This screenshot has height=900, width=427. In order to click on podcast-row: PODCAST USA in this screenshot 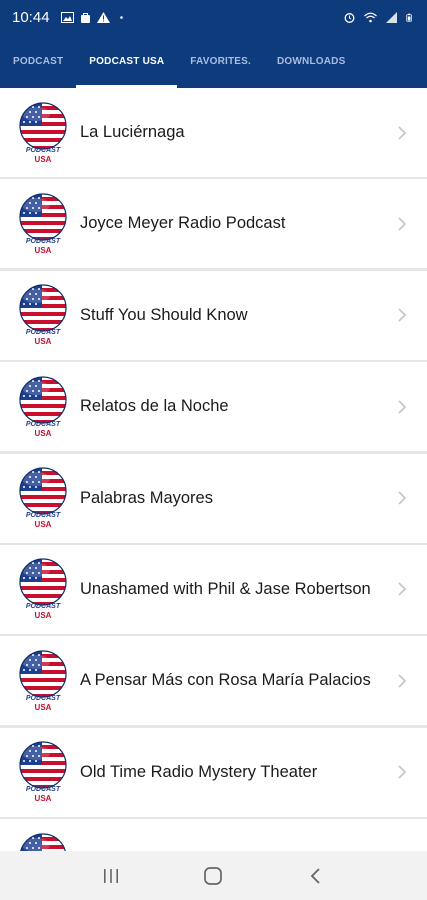, I will do `click(213, 835)`.